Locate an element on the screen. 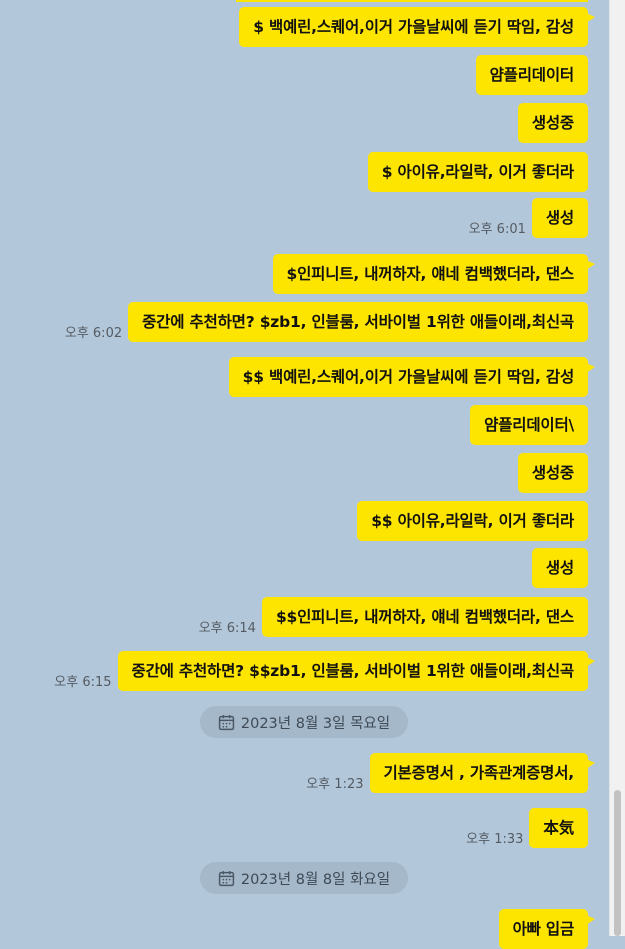  message-bubble: 얌플리데이터 is located at coordinates (531, 75).